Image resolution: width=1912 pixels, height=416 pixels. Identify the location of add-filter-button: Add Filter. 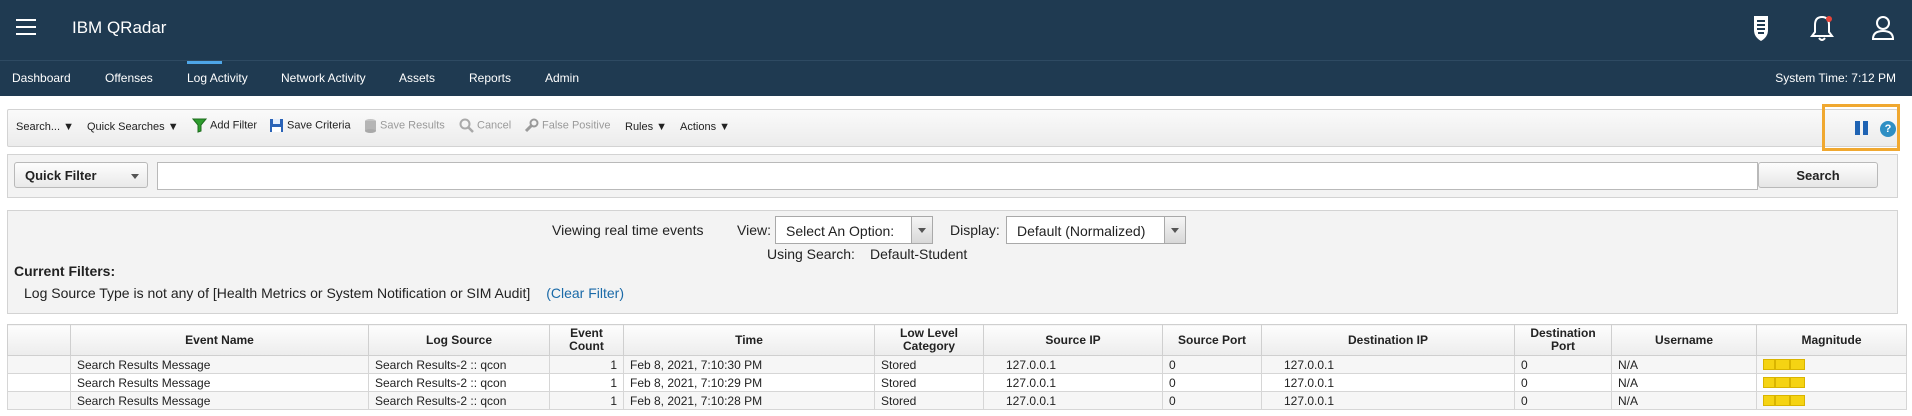
(224, 125).